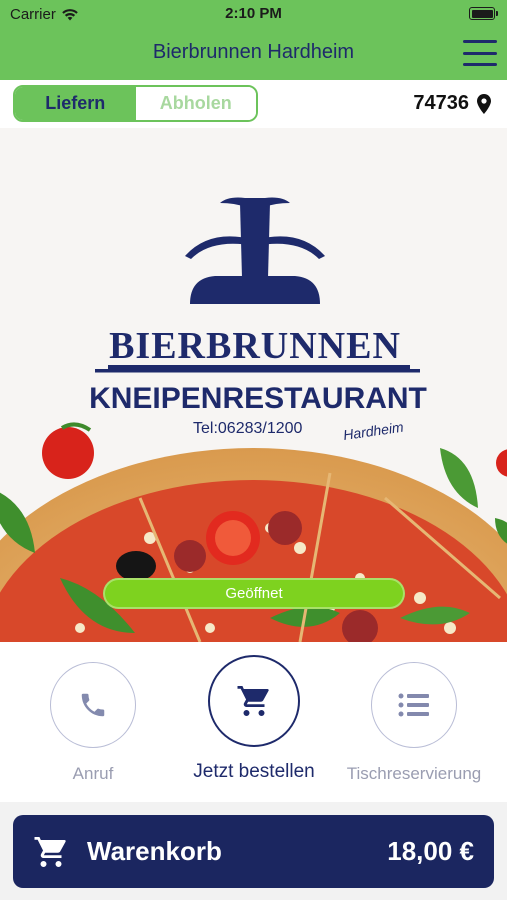 This screenshot has height=900, width=507. I want to click on logo-subtitle: KNEIPENRESTAURANT, so click(258, 398).